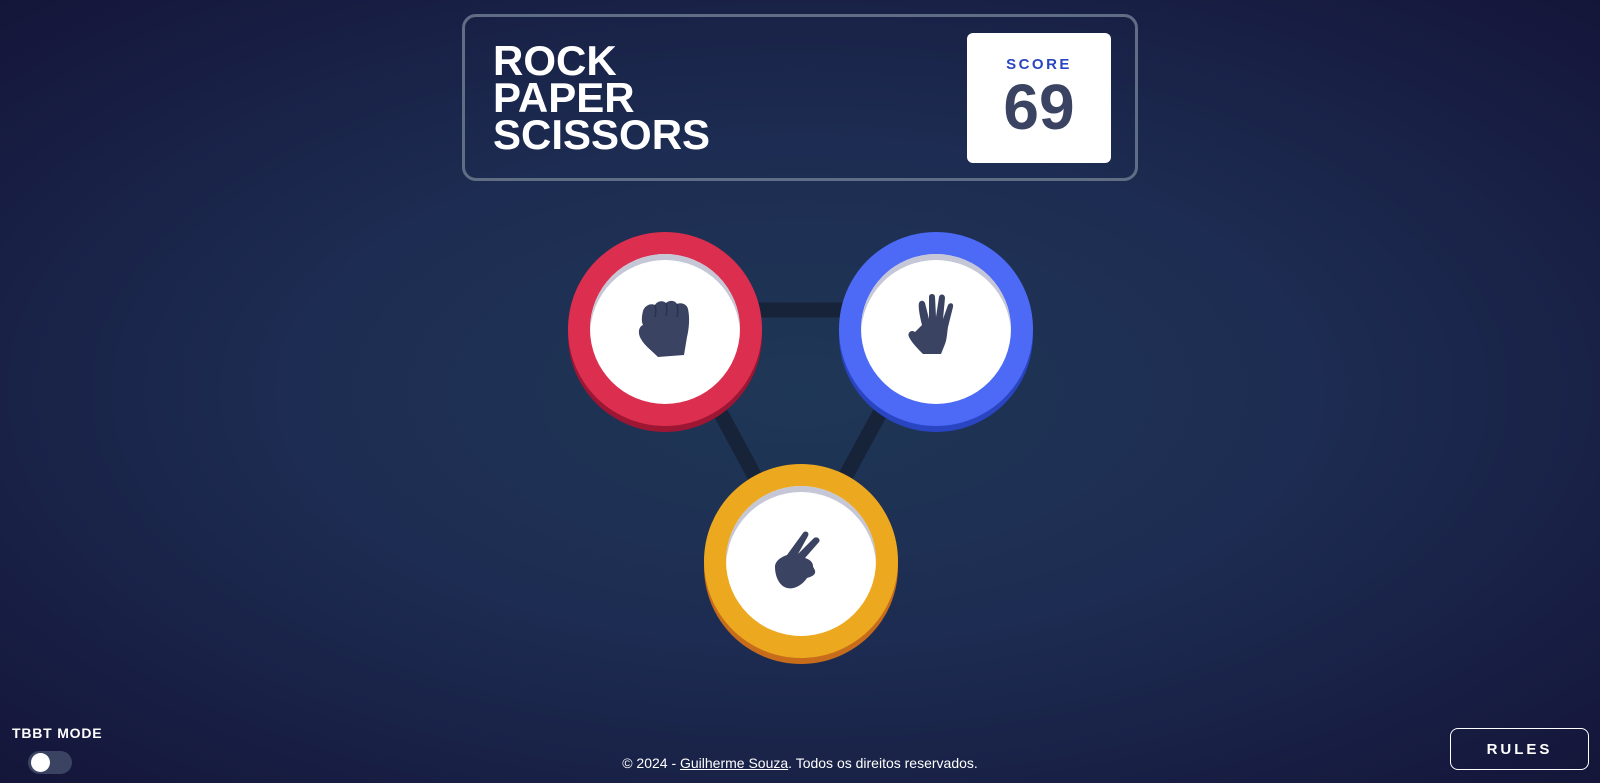  What do you see at coordinates (602, 134) in the screenshot?
I see `title-line-scissors: SCISSORS` at bounding box center [602, 134].